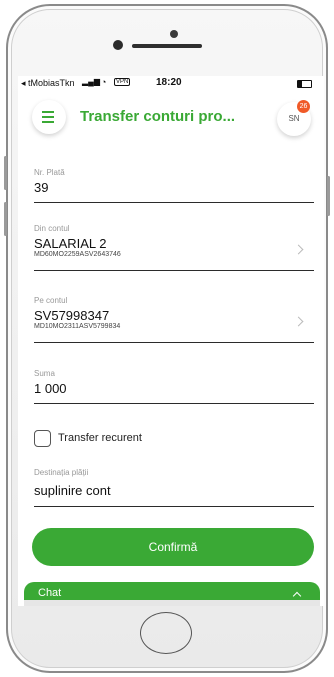 The width and height of the screenshot is (334, 677). What do you see at coordinates (51, 300) in the screenshot?
I see `to-account-label: Pe contul` at bounding box center [51, 300].